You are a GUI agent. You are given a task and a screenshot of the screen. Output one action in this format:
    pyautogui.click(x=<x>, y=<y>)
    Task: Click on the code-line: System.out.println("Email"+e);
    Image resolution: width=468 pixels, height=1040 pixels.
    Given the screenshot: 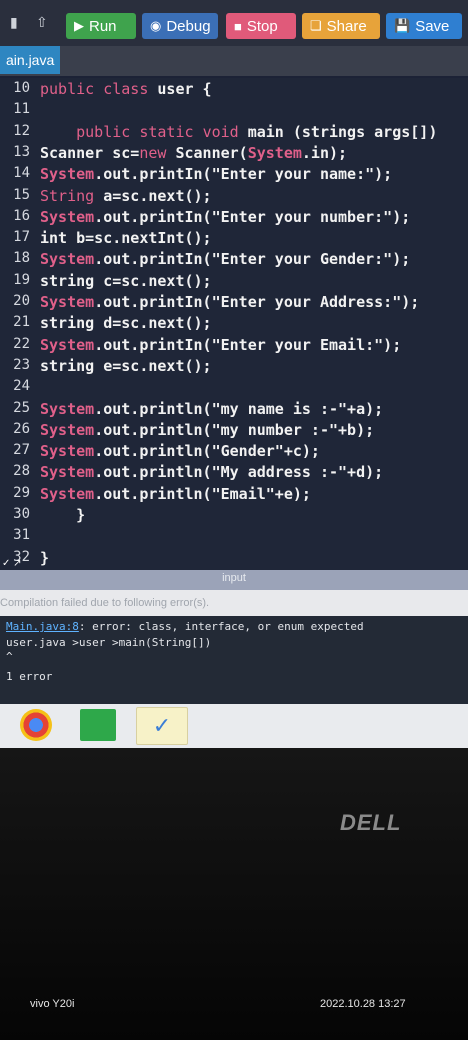 What is the action you would take?
    pyautogui.click(x=175, y=494)
    